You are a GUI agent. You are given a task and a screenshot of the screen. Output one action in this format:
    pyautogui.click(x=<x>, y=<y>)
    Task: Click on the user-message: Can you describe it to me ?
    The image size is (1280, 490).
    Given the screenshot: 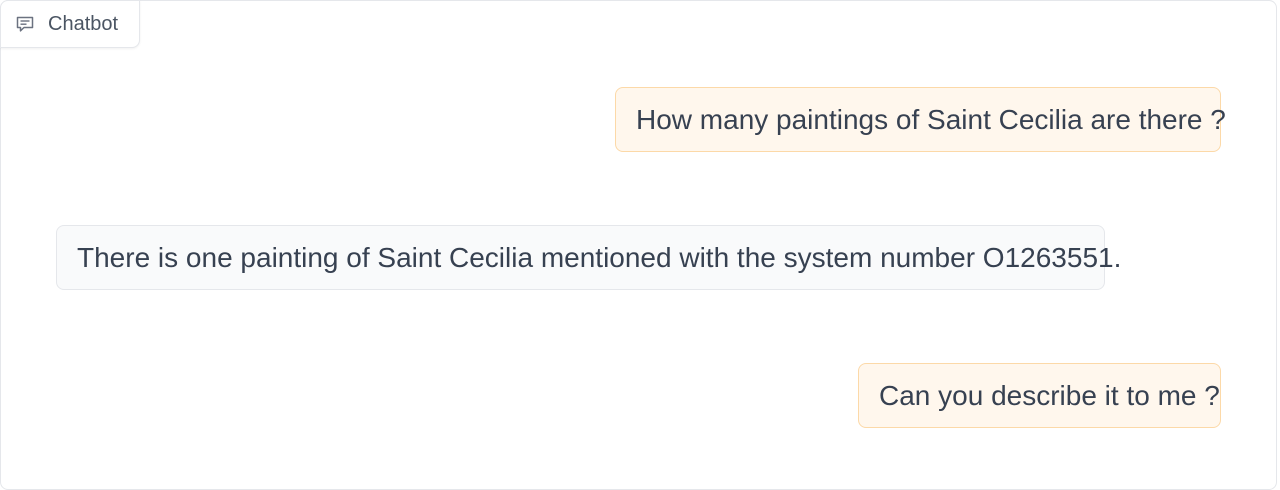 What is the action you would take?
    pyautogui.click(x=1039, y=395)
    